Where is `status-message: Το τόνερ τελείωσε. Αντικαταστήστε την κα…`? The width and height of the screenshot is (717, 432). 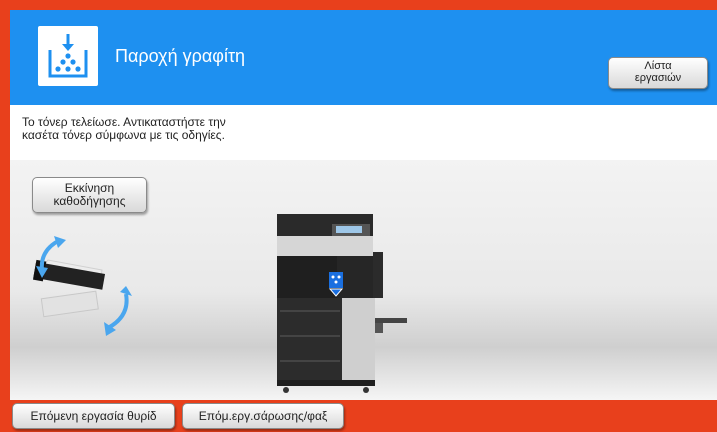
status-message: Το τόνερ τελείωσε. Αντικαταστήστε την κα… is located at coordinates (187, 129).